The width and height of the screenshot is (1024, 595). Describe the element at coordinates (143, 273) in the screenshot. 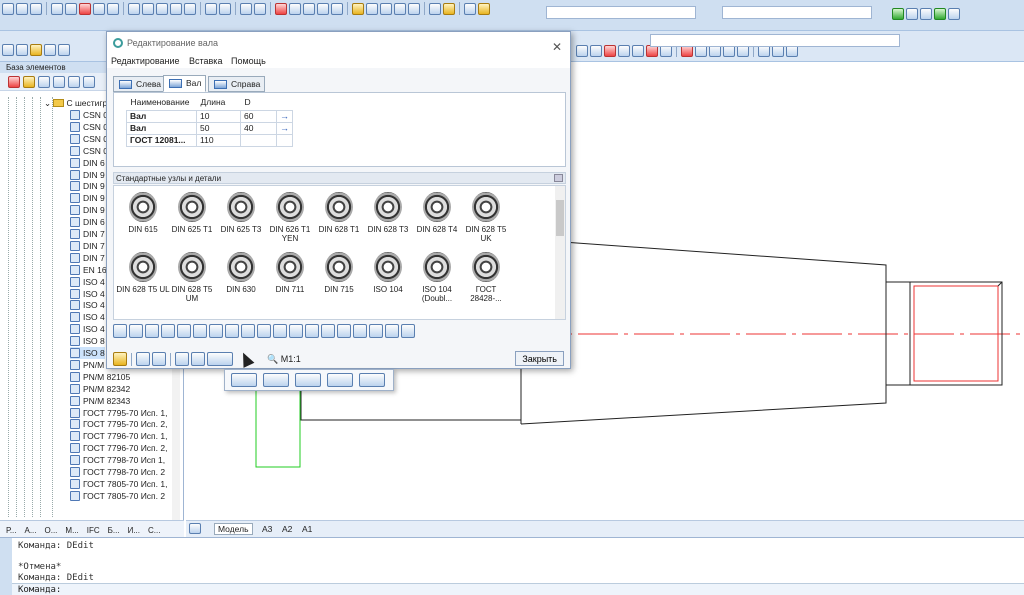

I see `catalog-item: DIN 628 T5 UL` at that location.